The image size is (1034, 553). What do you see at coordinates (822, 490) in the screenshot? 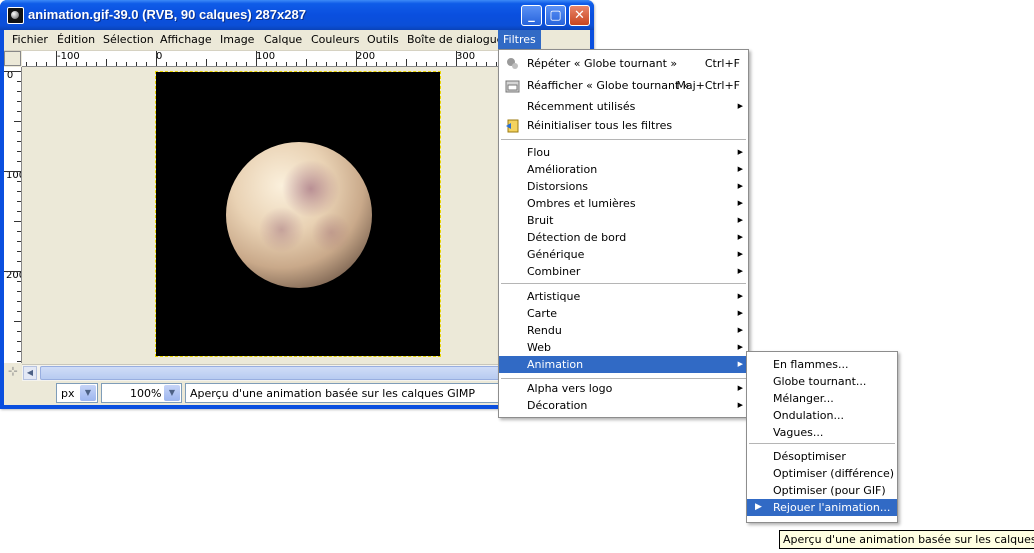
I see `menu-item-optimiser-pour-gif: Optimiser (pour GIF)` at bounding box center [822, 490].